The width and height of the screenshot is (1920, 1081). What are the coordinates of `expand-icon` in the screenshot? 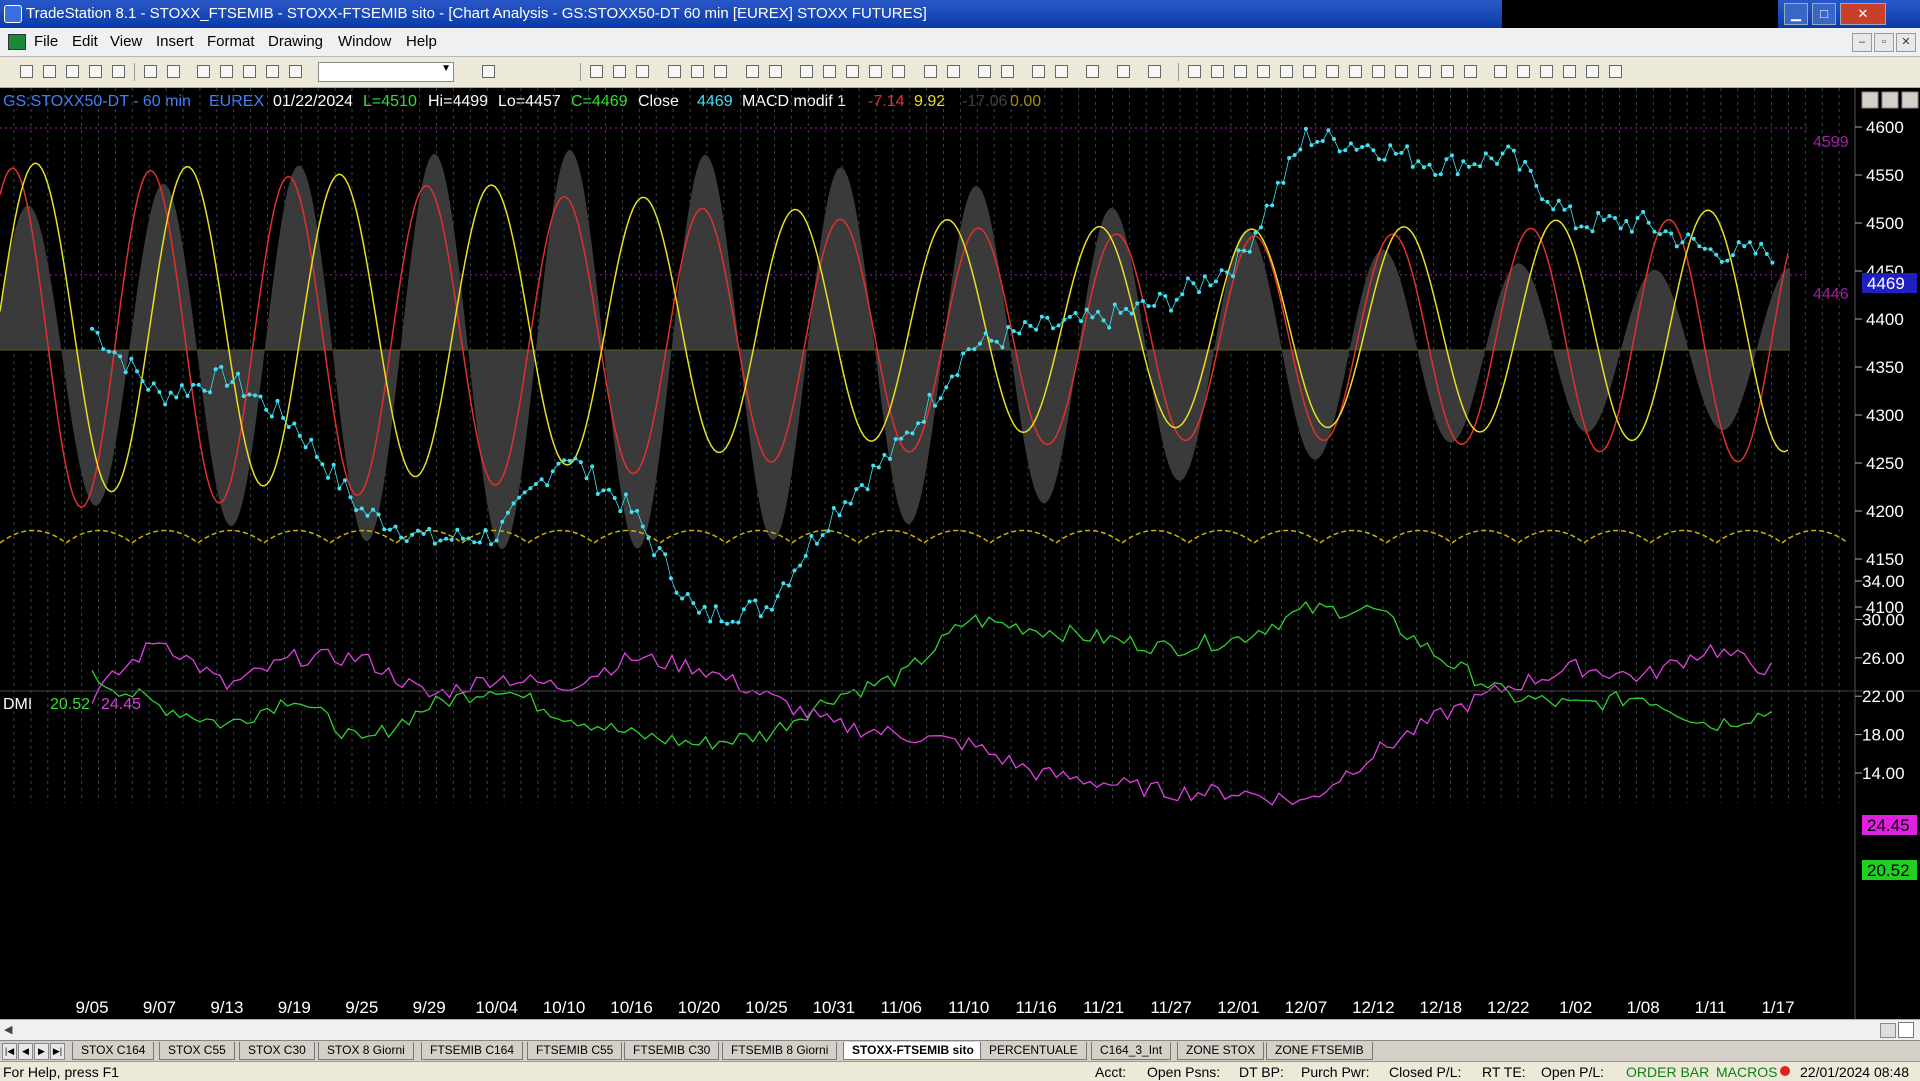 It's located at (953, 71).